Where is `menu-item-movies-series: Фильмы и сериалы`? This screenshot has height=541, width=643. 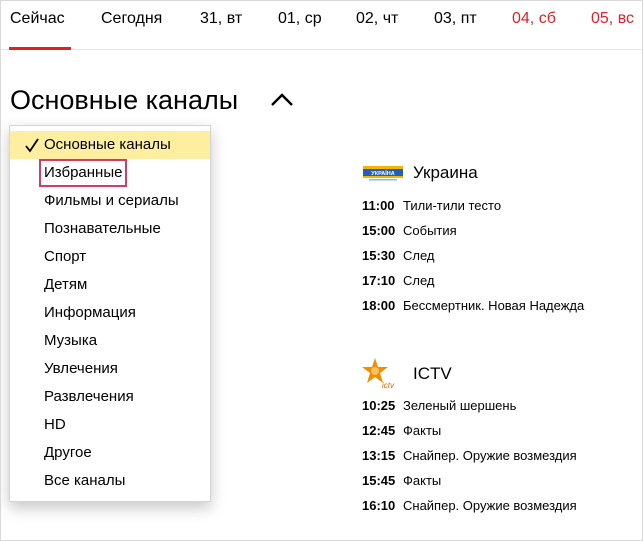 menu-item-movies-series: Фильмы и сериалы is located at coordinates (110, 201).